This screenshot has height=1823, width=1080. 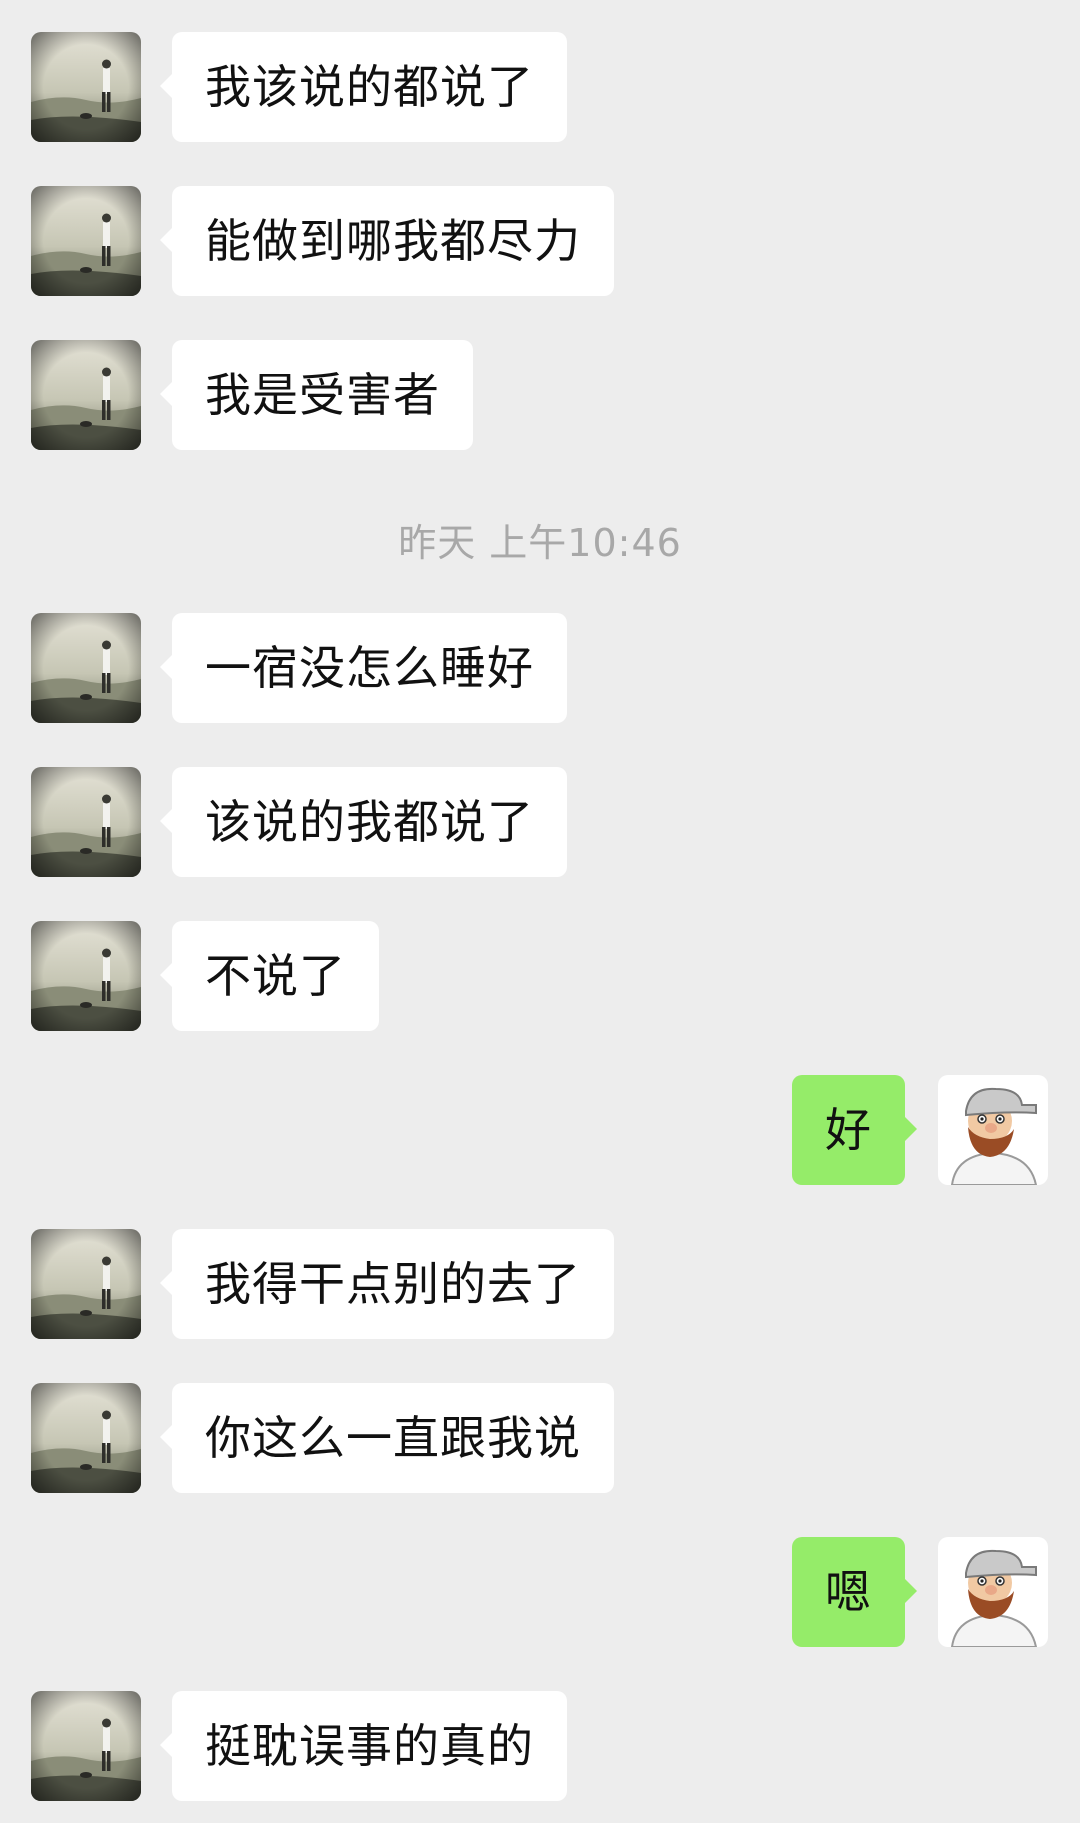 I want to click on message-bubble: 你这么一直跟我说, so click(x=387, y=1438).